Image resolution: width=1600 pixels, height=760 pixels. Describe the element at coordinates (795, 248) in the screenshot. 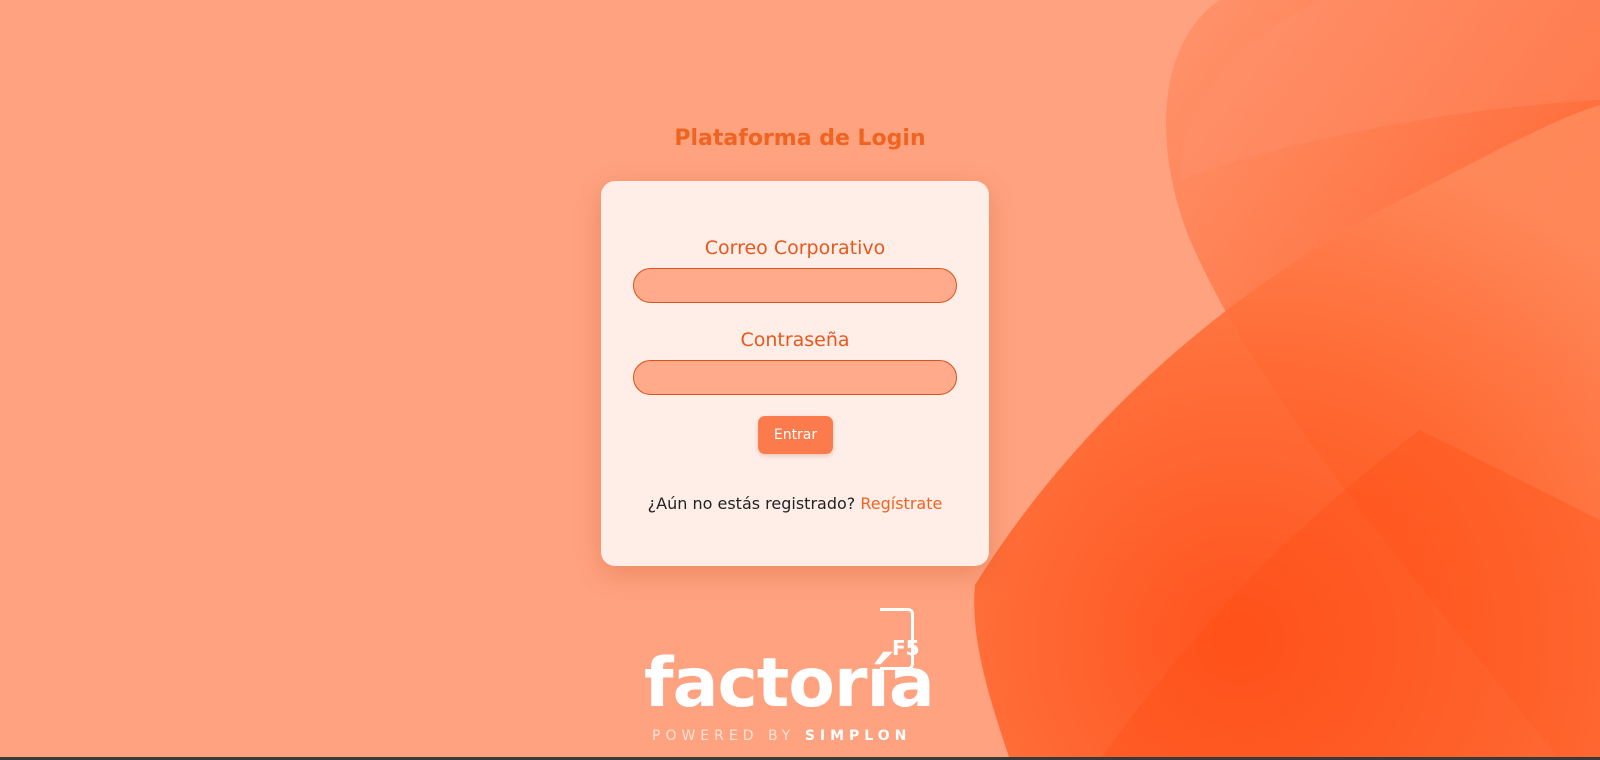

I see `email-label: Correo Corporativo` at that location.